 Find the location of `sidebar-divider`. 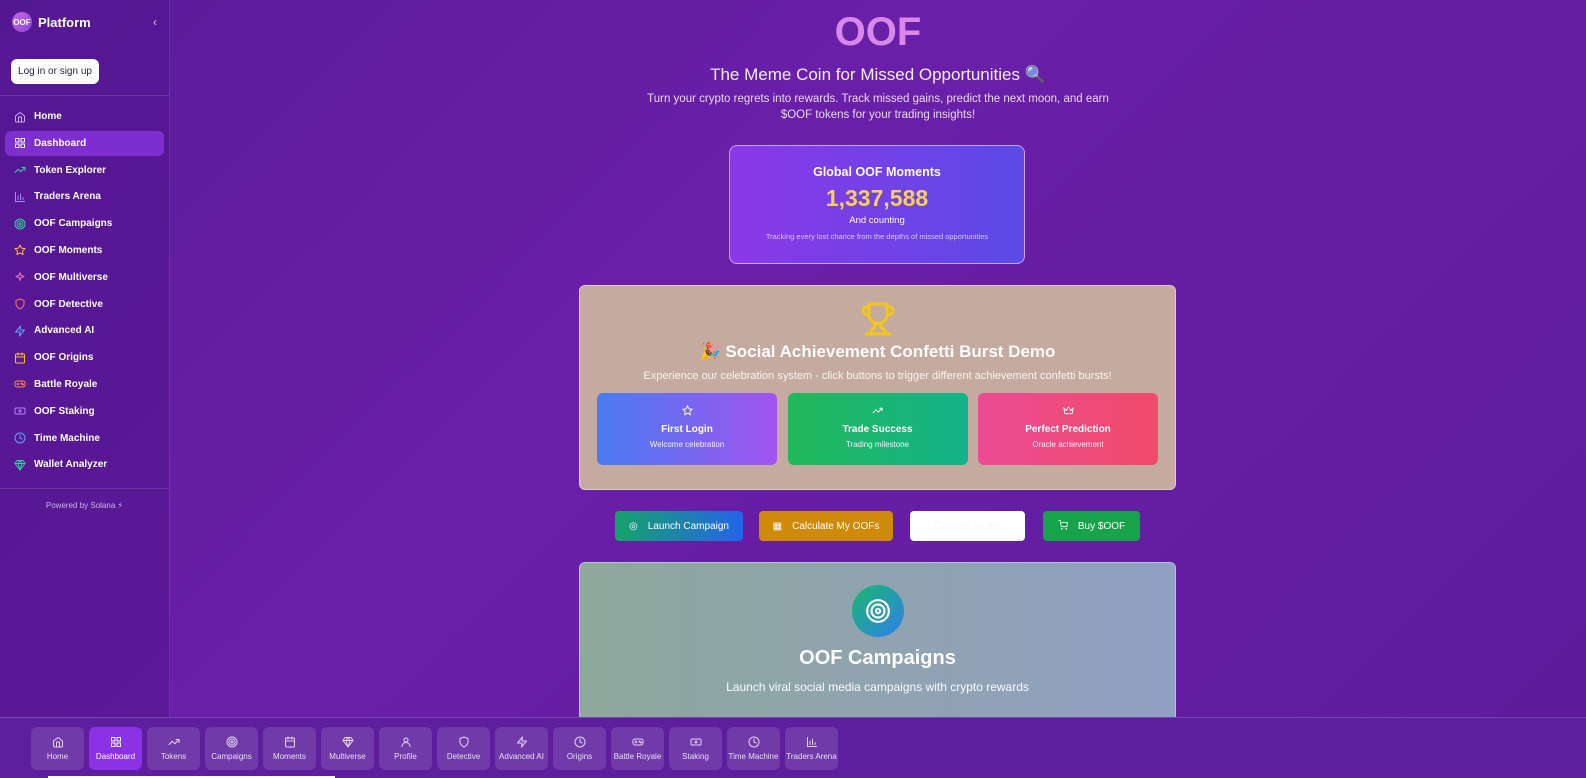

sidebar-divider is located at coordinates (84, 489).